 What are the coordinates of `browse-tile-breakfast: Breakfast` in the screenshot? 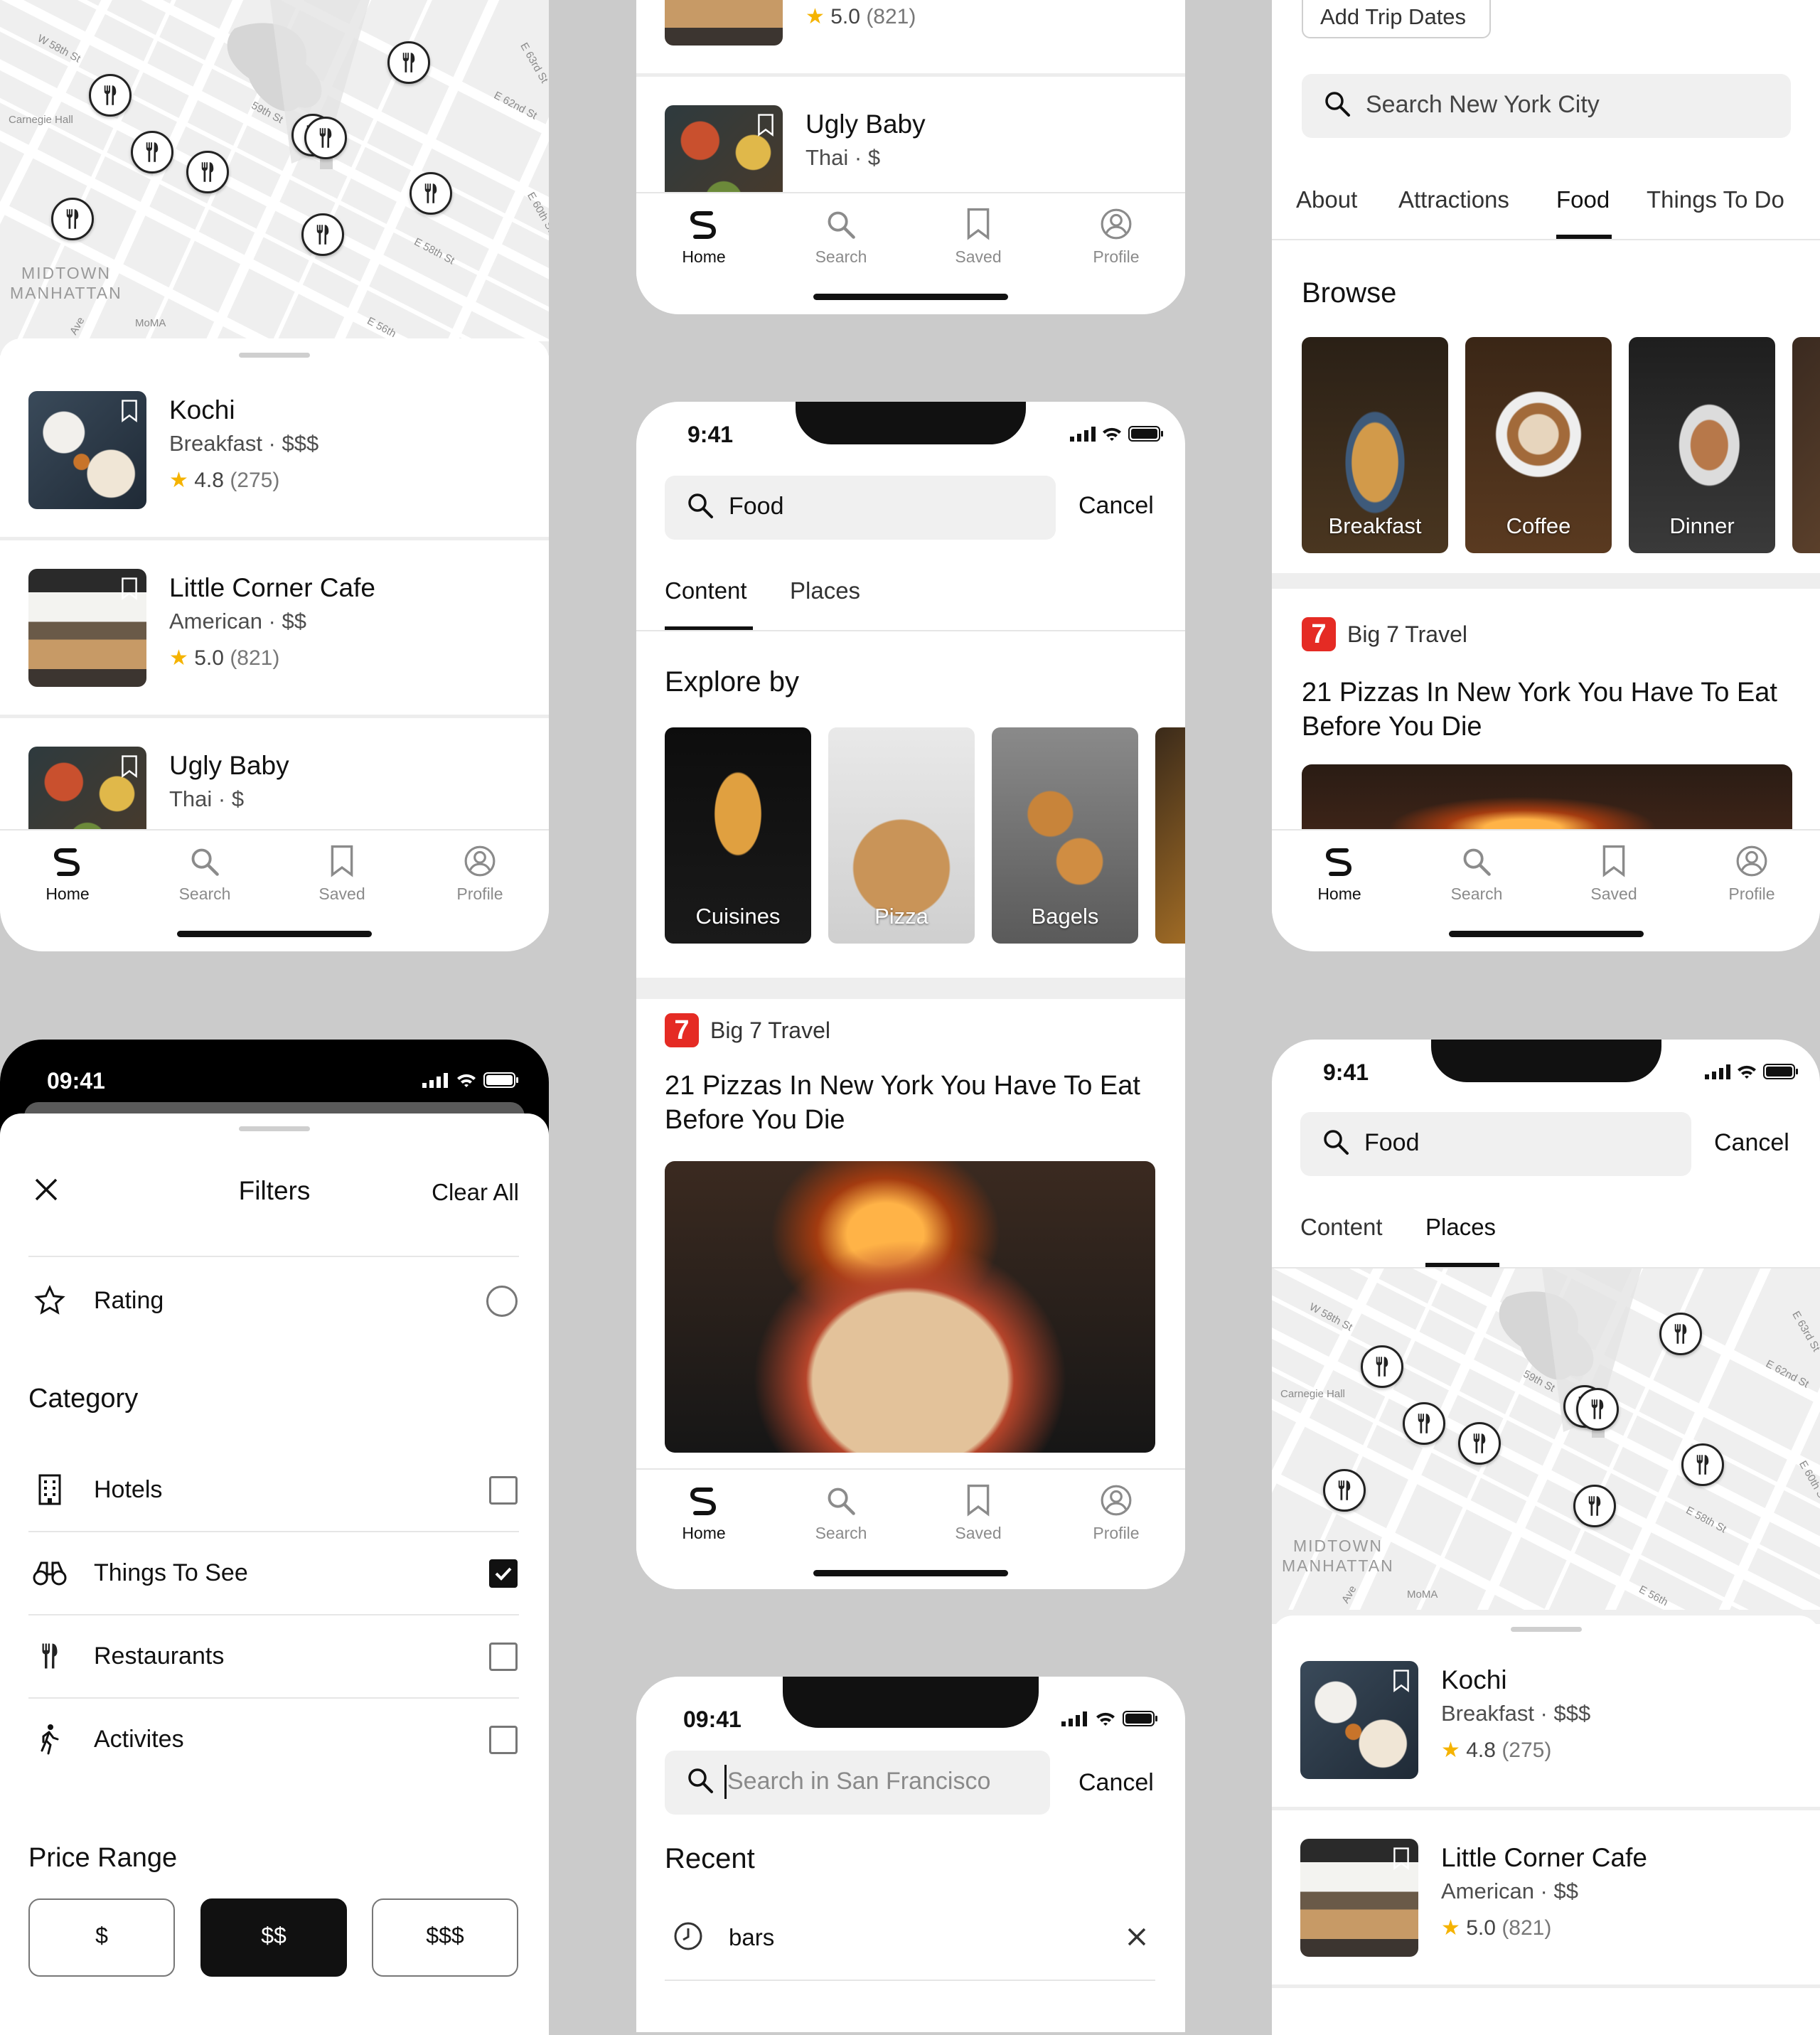 It's located at (1375, 445).